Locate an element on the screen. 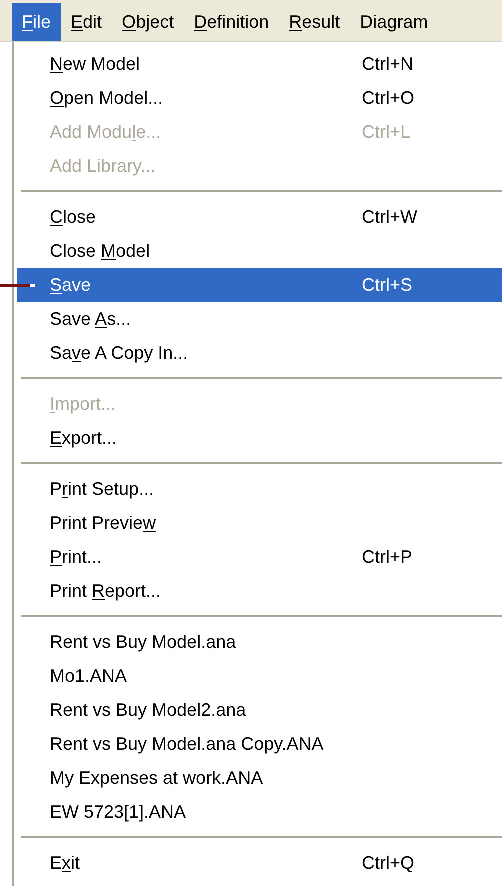  menu-bar-item: File is located at coordinates (37, 22).